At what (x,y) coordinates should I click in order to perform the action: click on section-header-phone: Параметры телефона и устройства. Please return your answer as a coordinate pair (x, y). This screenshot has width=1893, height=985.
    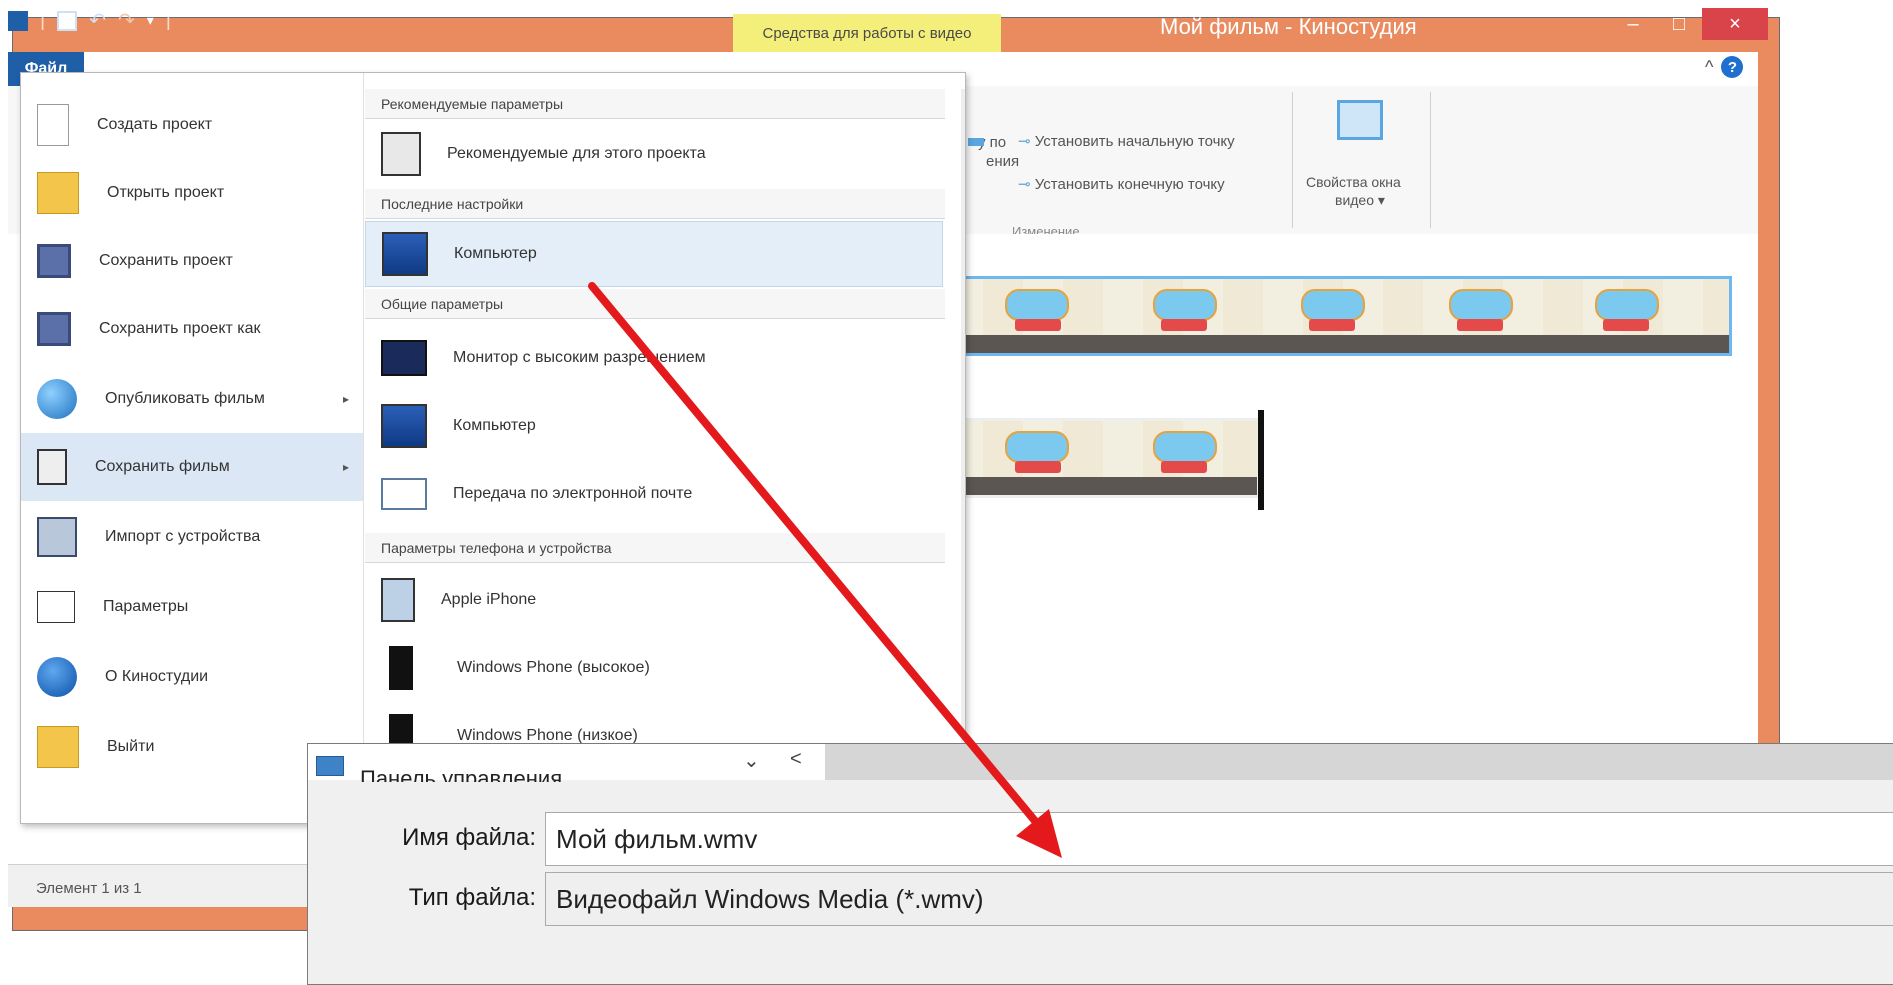
    Looking at the image, I should click on (655, 548).